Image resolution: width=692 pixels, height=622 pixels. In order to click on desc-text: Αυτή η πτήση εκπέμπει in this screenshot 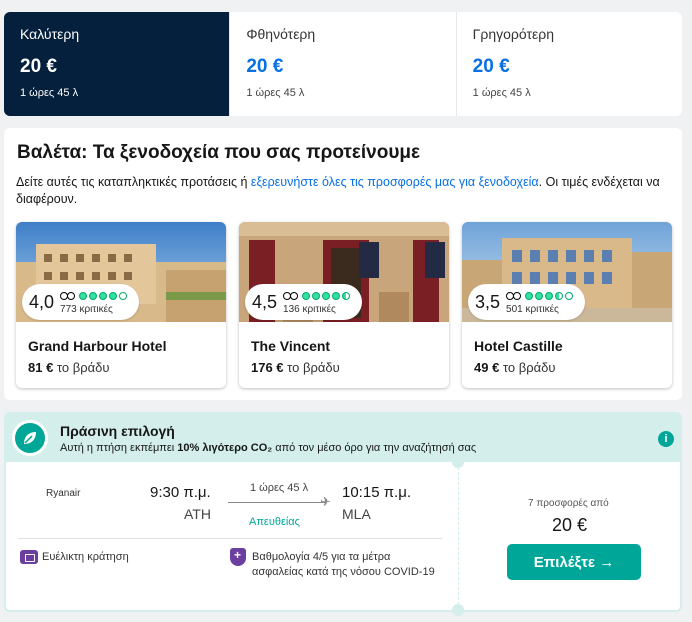, I will do `click(119, 448)`.